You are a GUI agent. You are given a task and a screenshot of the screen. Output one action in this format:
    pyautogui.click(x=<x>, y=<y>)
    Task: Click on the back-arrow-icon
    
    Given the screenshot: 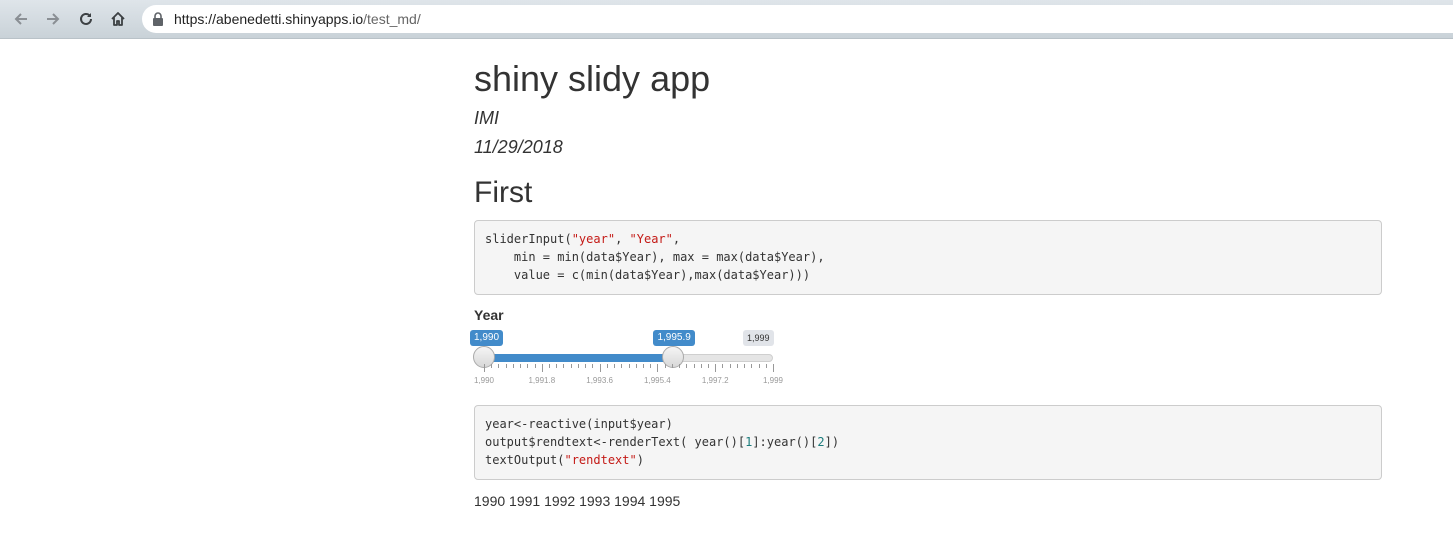 What is the action you would take?
    pyautogui.click(x=20, y=19)
    